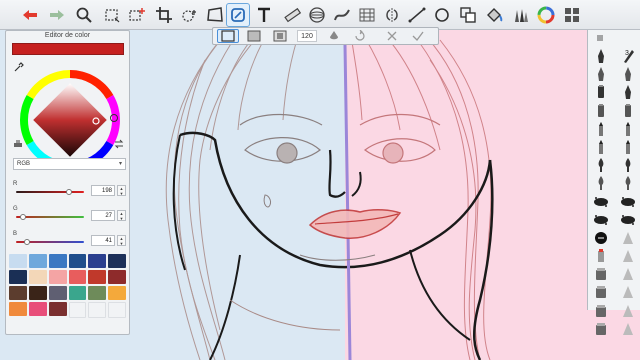 The height and width of the screenshot is (360, 640). Describe the element at coordinates (30, 15) in the screenshot. I see `undo-icon` at that location.